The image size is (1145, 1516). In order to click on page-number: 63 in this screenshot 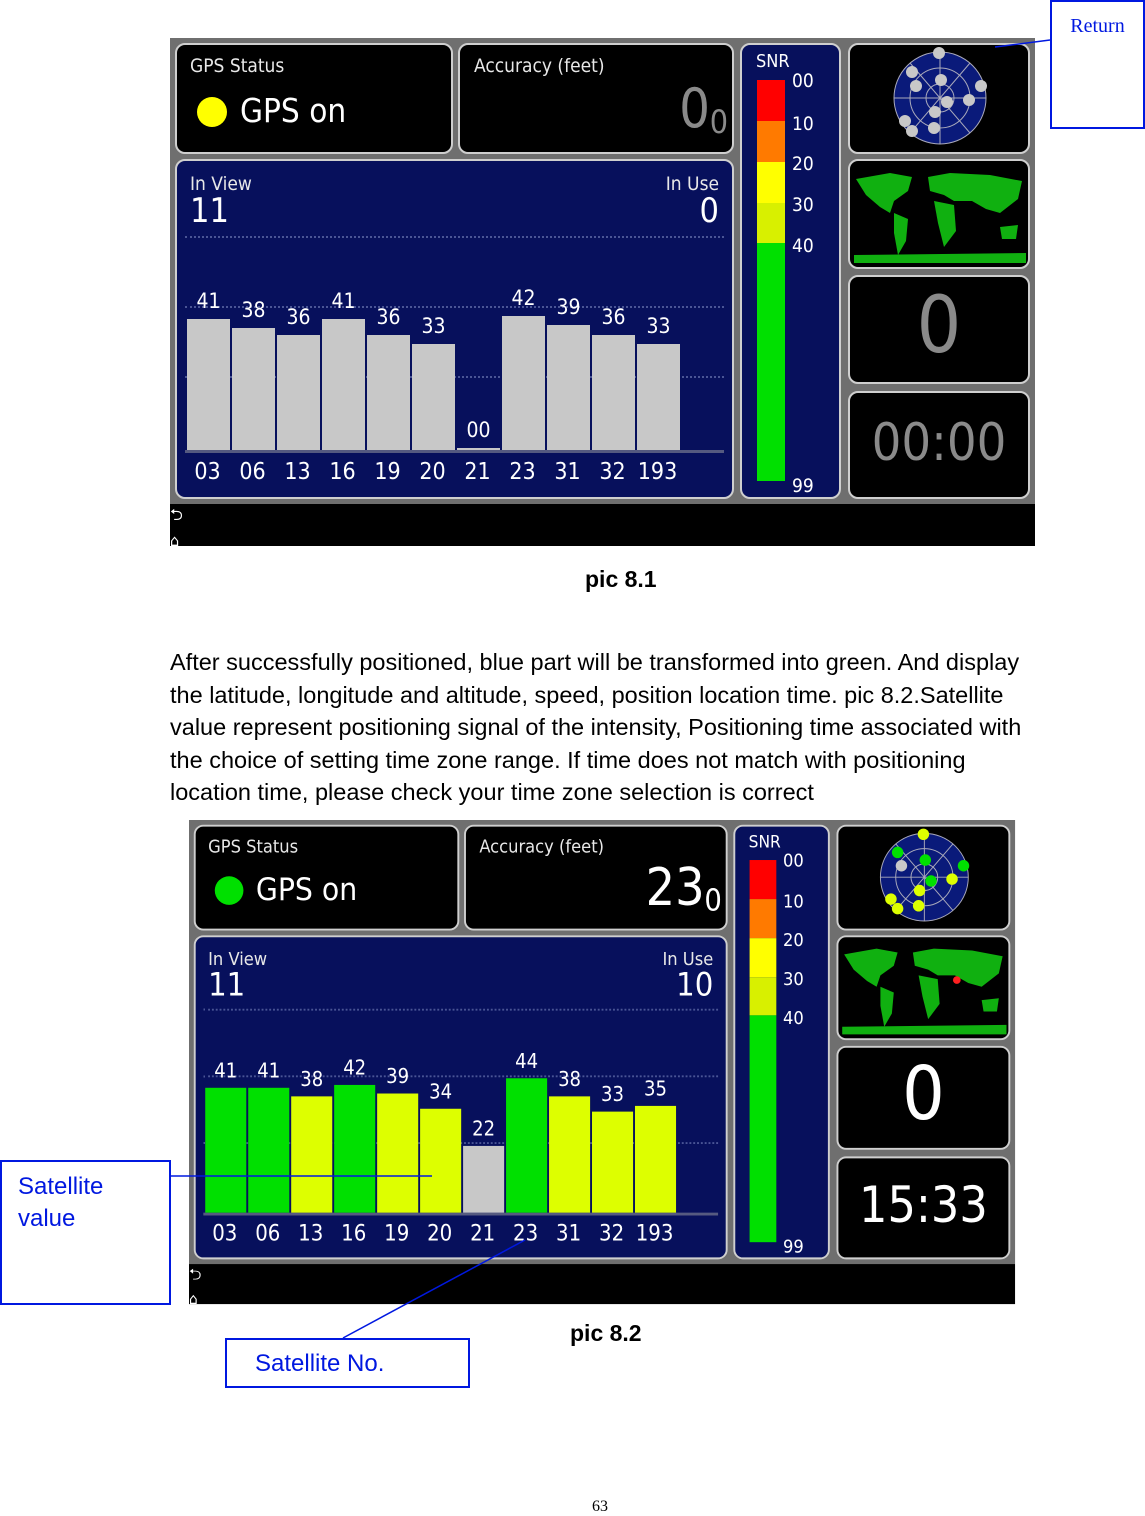, I will do `click(600, 1506)`.